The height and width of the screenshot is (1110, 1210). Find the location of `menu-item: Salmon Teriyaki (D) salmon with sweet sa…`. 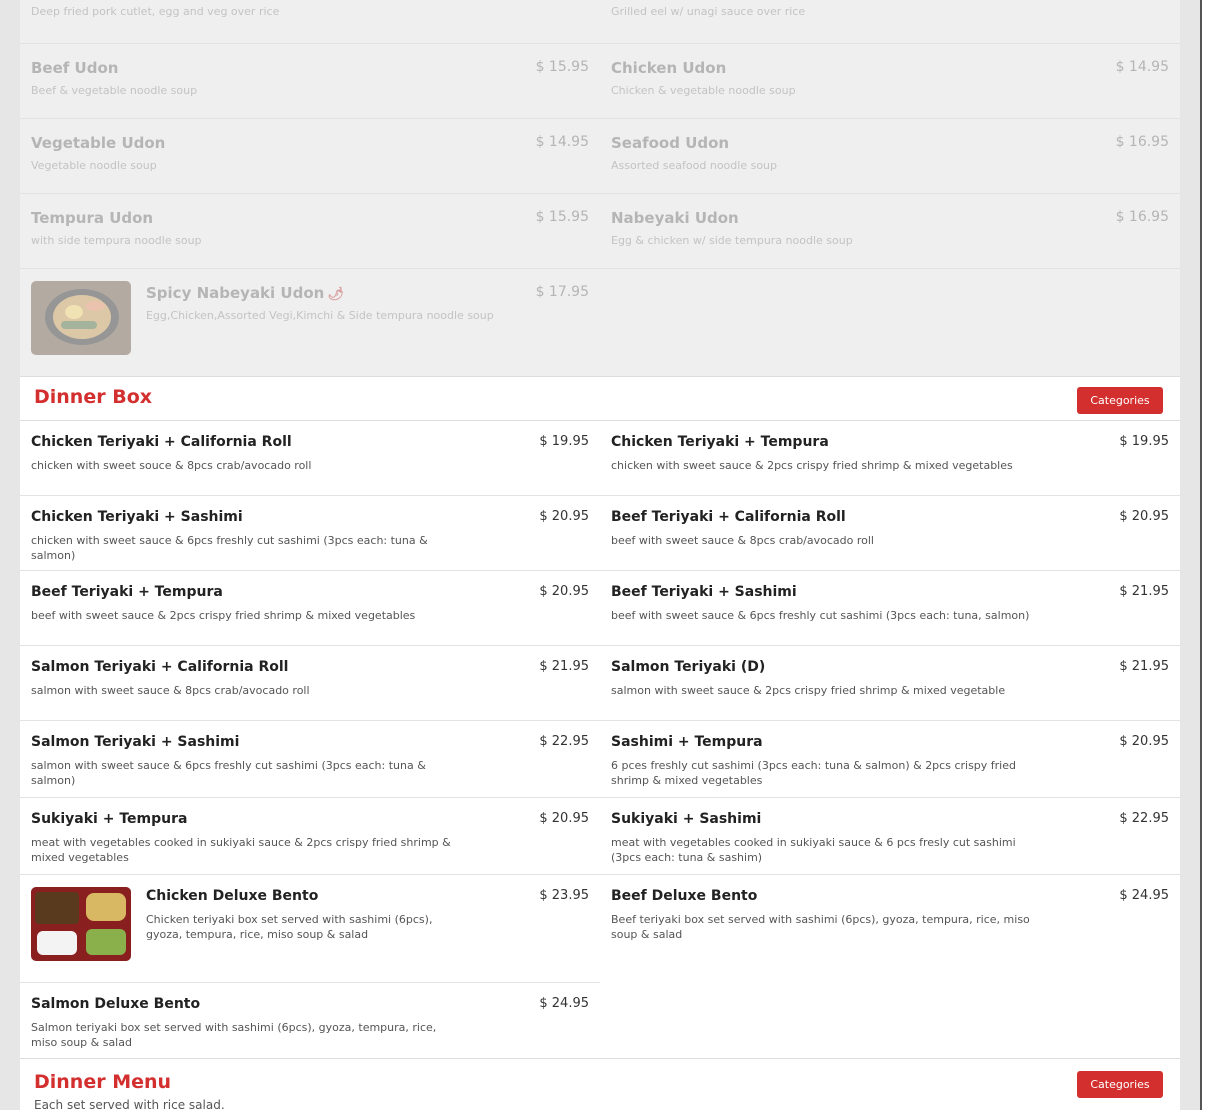

menu-item: Salmon Teriyaki (D) salmon with sweet sa… is located at coordinates (890, 683).